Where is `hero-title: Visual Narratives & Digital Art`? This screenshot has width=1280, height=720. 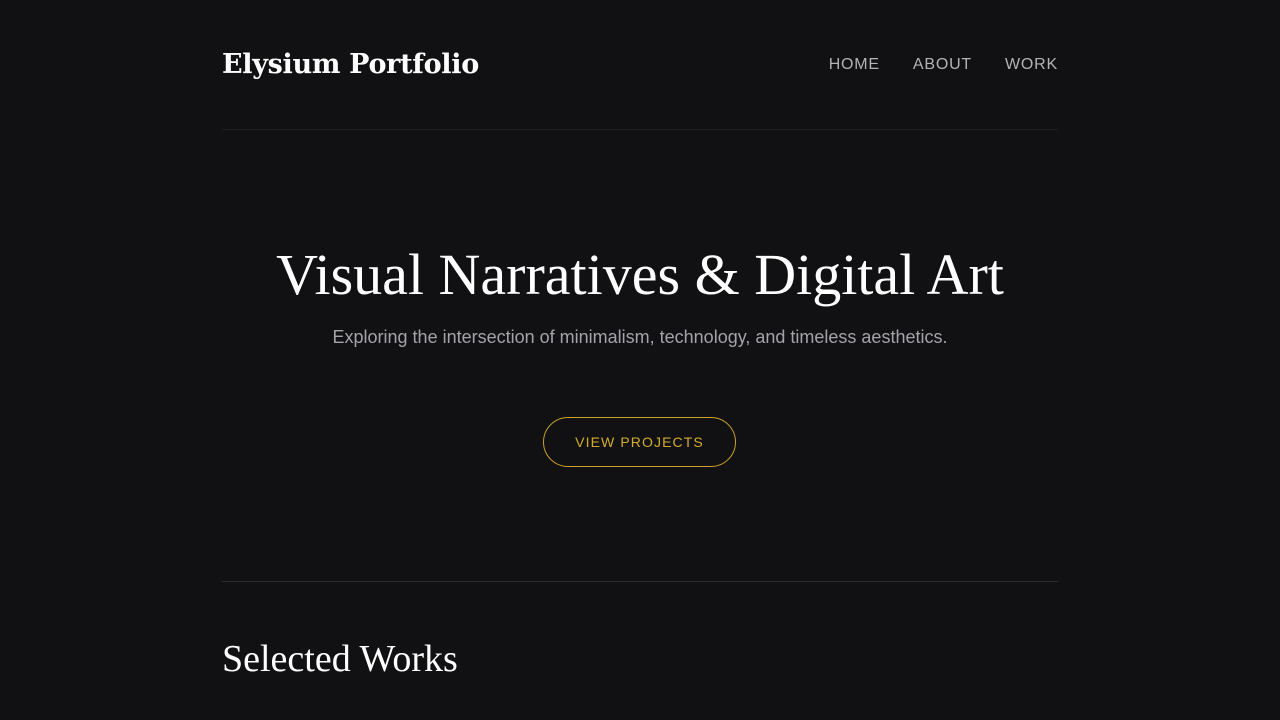
hero-title: Visual Narratives & Digital Art is located at coordinates (640, 274).